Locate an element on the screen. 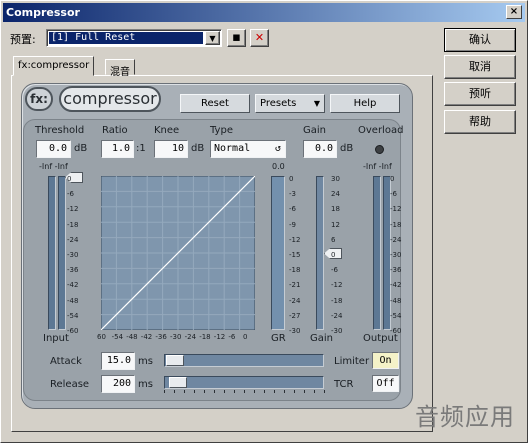 The width and height of the screenshot is (528, 443). plugin-help-button: Help is located at coordinates (365, 103).